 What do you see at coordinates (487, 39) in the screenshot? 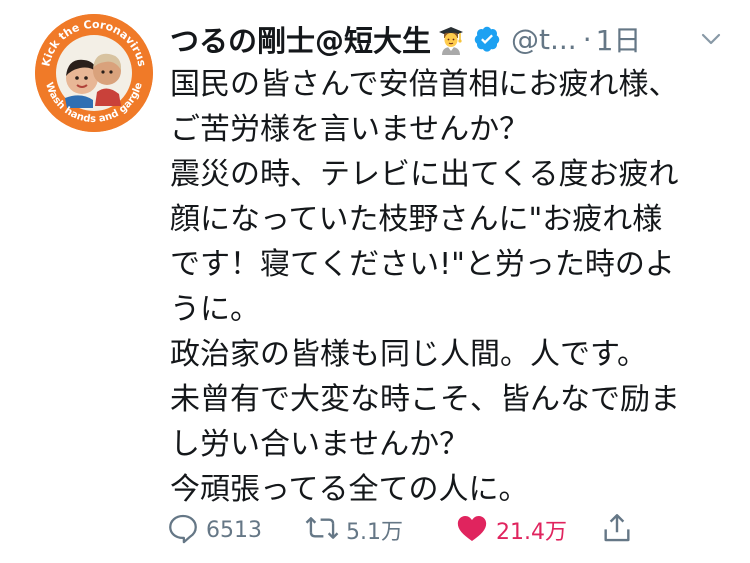
I see `verified-badge-icon` at bounding box center [487, 39].